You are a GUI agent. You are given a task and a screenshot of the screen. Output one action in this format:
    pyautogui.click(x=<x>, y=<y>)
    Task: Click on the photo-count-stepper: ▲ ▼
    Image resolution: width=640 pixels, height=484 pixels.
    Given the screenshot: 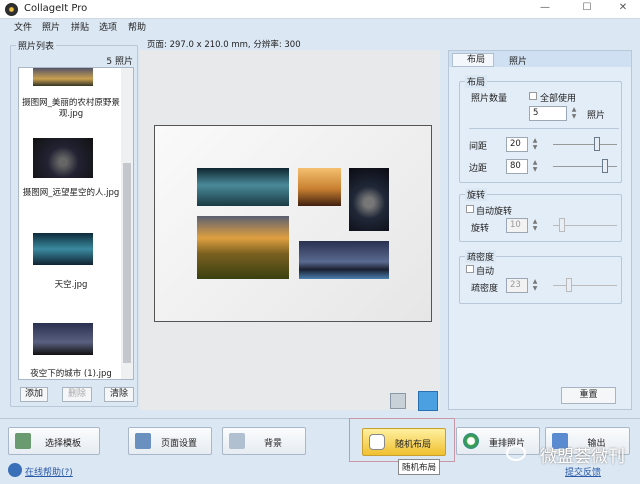 What is the action you would take?
    pyautogui.click(x=574, y=113)
    